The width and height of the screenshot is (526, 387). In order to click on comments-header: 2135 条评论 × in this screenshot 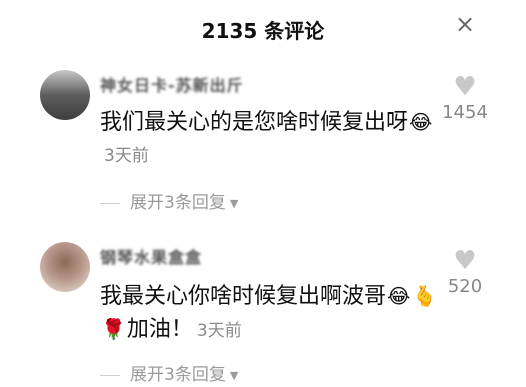, I will do `click(263, 27)`.